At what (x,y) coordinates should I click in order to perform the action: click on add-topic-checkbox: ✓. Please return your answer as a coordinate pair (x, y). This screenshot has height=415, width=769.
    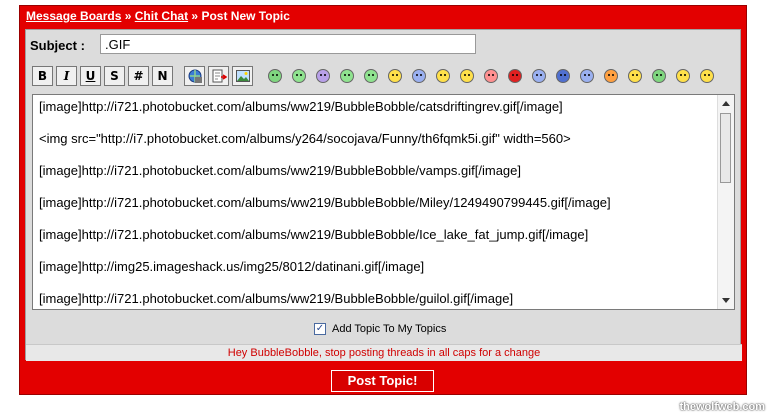
    Looking at the image, I should click on (320, 329).